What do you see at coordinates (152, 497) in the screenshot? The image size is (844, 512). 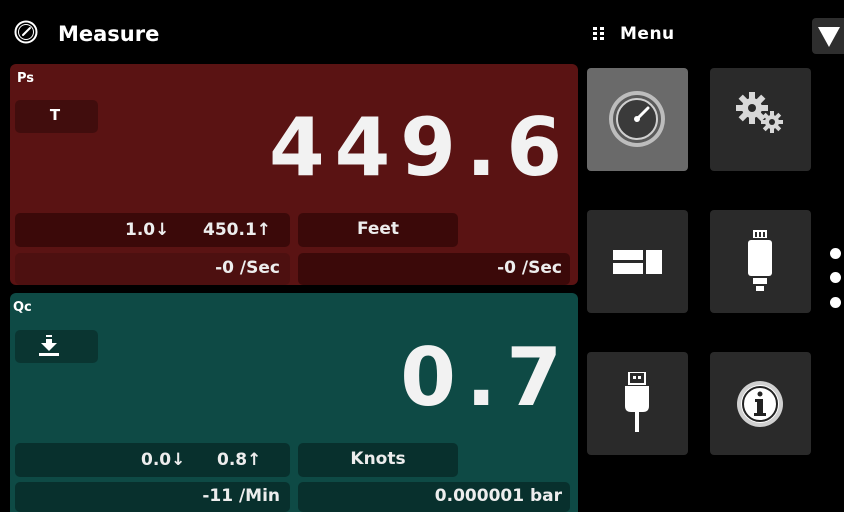 I see `rate-cell: -11 /Min` at bounding box center [152, 497].